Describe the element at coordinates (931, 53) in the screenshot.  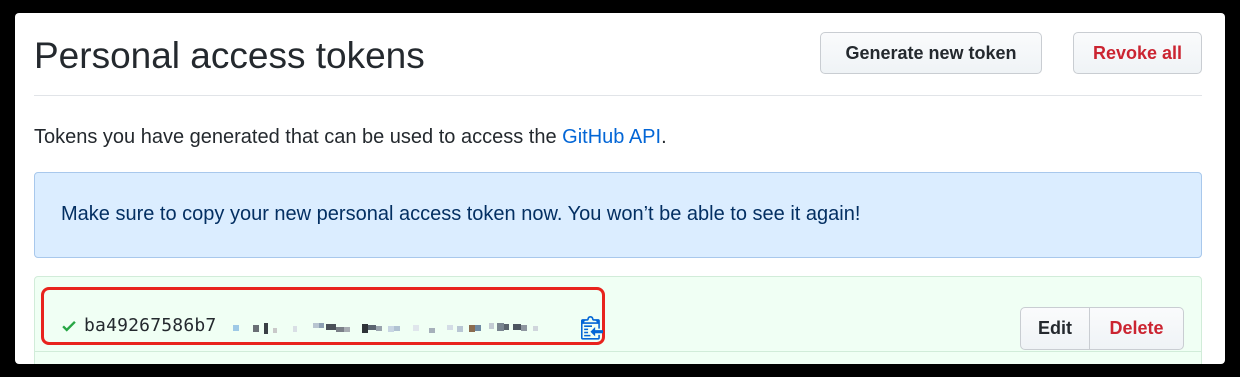
I see `generate-new-token-button: Generate new token` at that location.